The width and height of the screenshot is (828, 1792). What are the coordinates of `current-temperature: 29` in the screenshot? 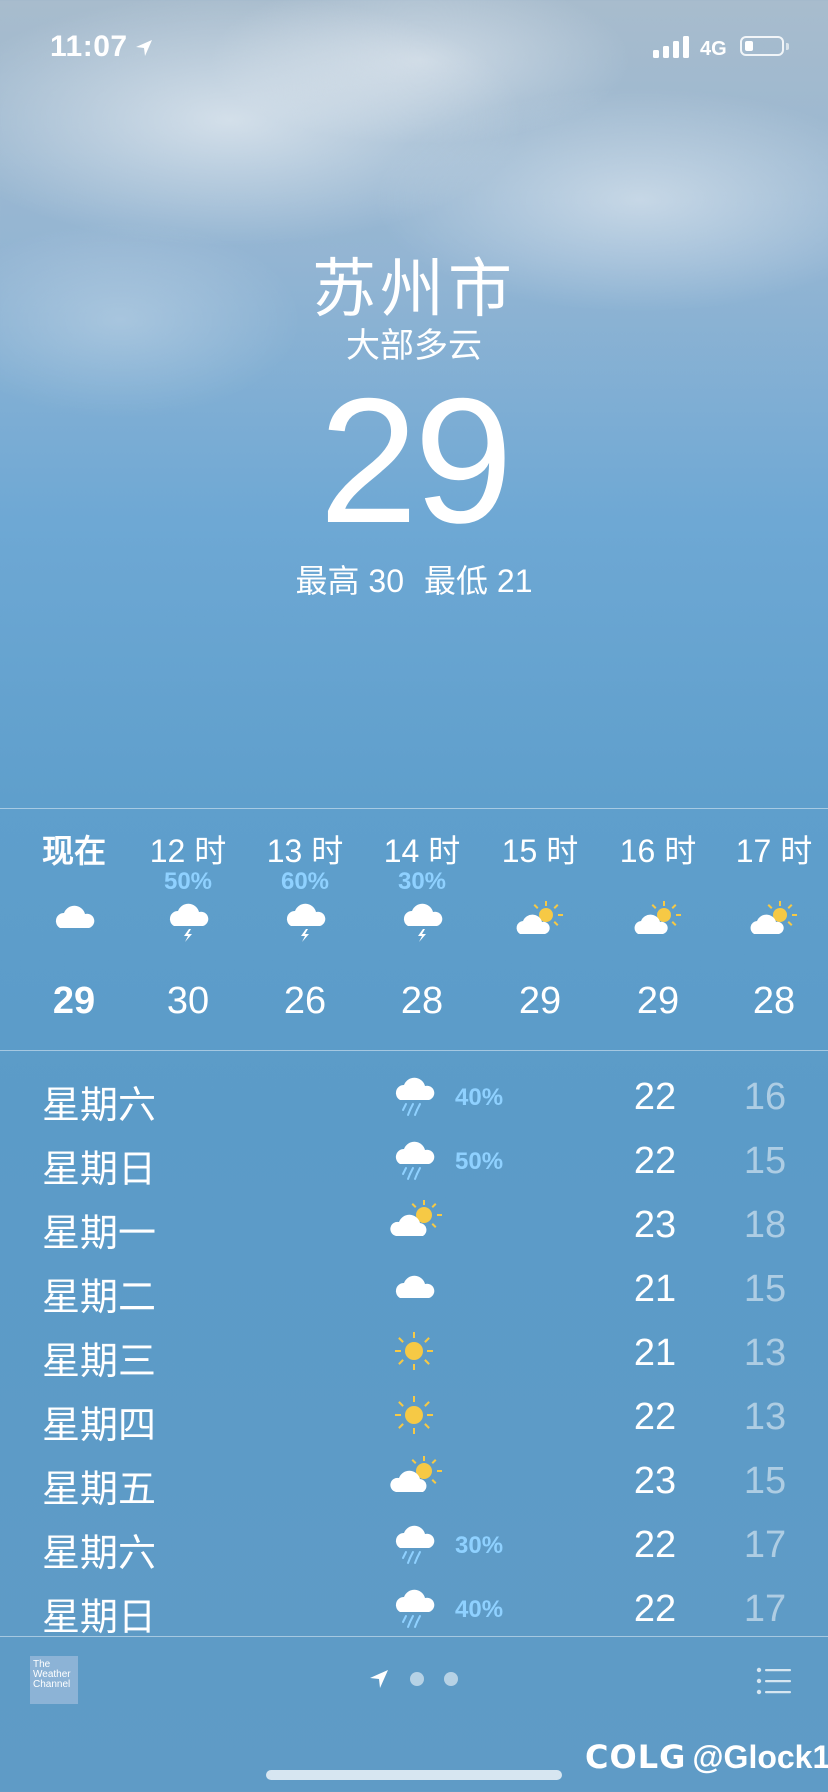 It's located at (416, 460).